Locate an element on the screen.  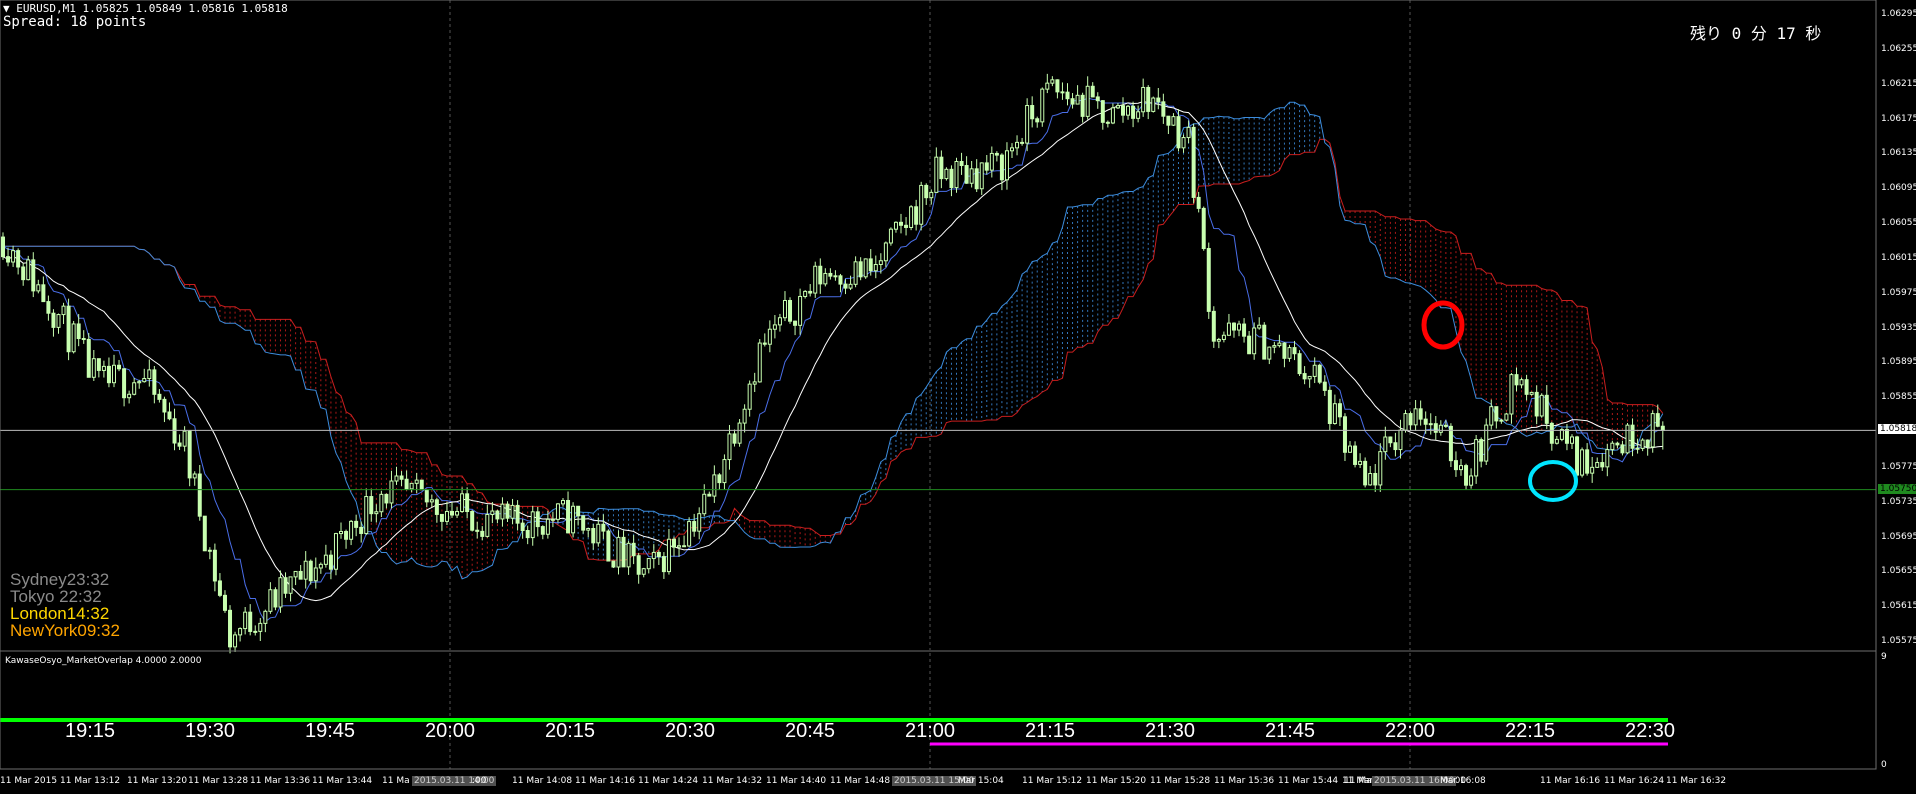
time-tick-label: 11 Mar 15:12 is located at coordinates (1052, 781).